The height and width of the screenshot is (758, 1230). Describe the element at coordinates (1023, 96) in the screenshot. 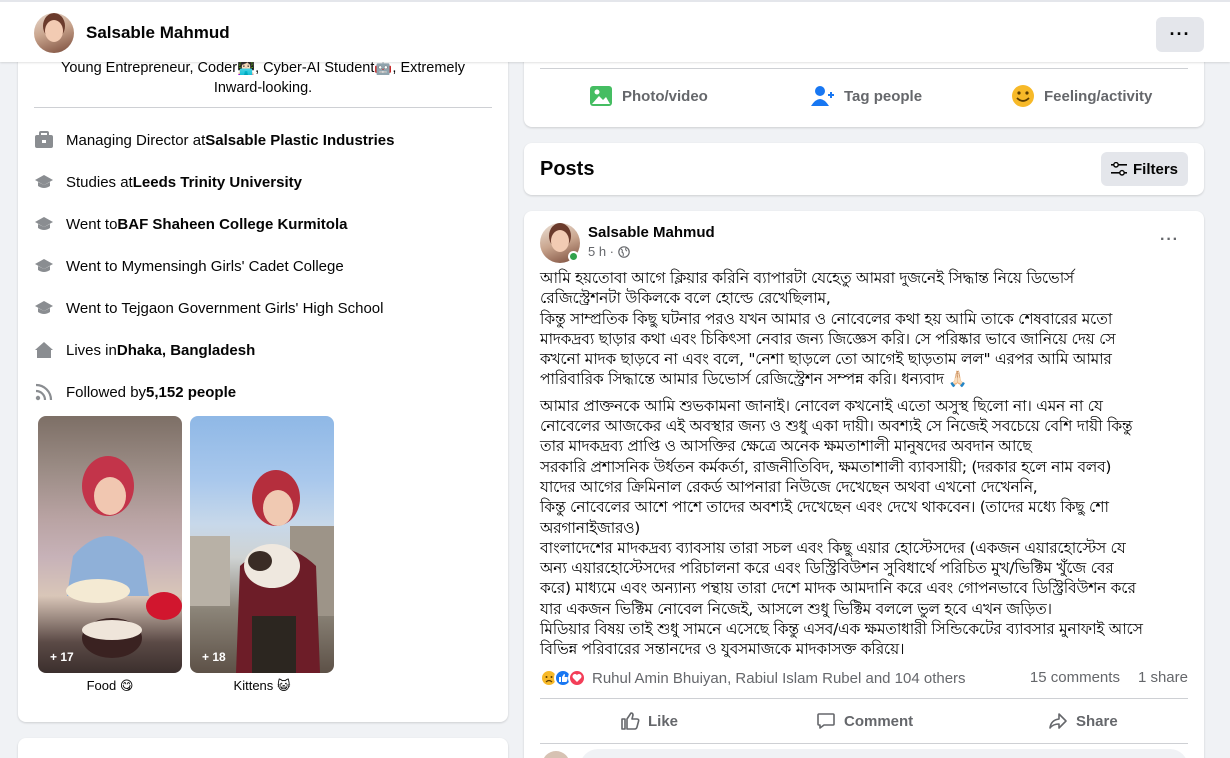

I see `smiley-icon` at that location.